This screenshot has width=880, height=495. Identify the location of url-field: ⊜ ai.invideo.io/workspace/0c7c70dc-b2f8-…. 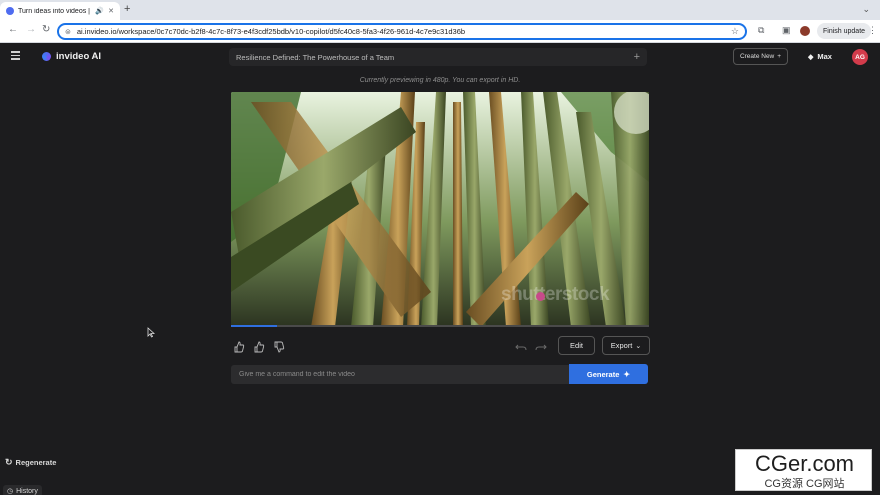
(402, 31).